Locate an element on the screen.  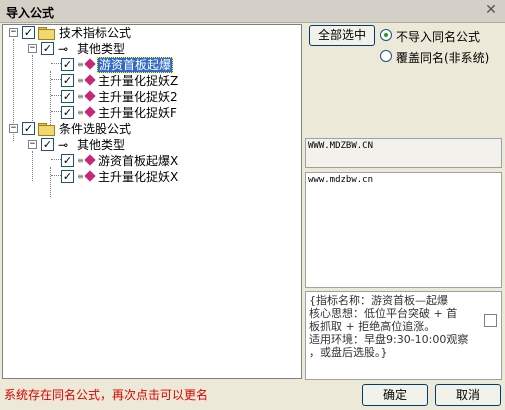
node-label: 游资首板起爆 is located at coordinates (135, 65).